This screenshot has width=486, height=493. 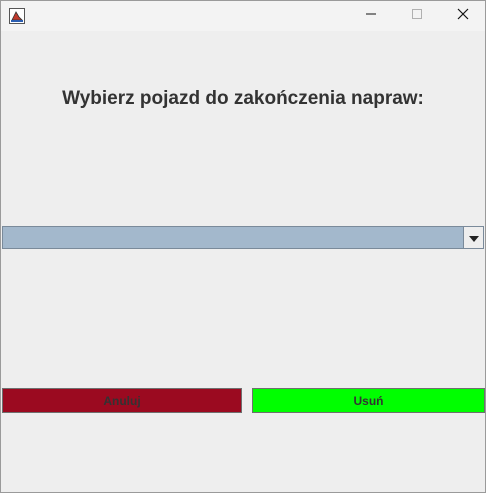 What do you see at coordinates (122, 400) in the screenshot?
I see `cancel-button: Anuluj` at bounding box center [122, 400].